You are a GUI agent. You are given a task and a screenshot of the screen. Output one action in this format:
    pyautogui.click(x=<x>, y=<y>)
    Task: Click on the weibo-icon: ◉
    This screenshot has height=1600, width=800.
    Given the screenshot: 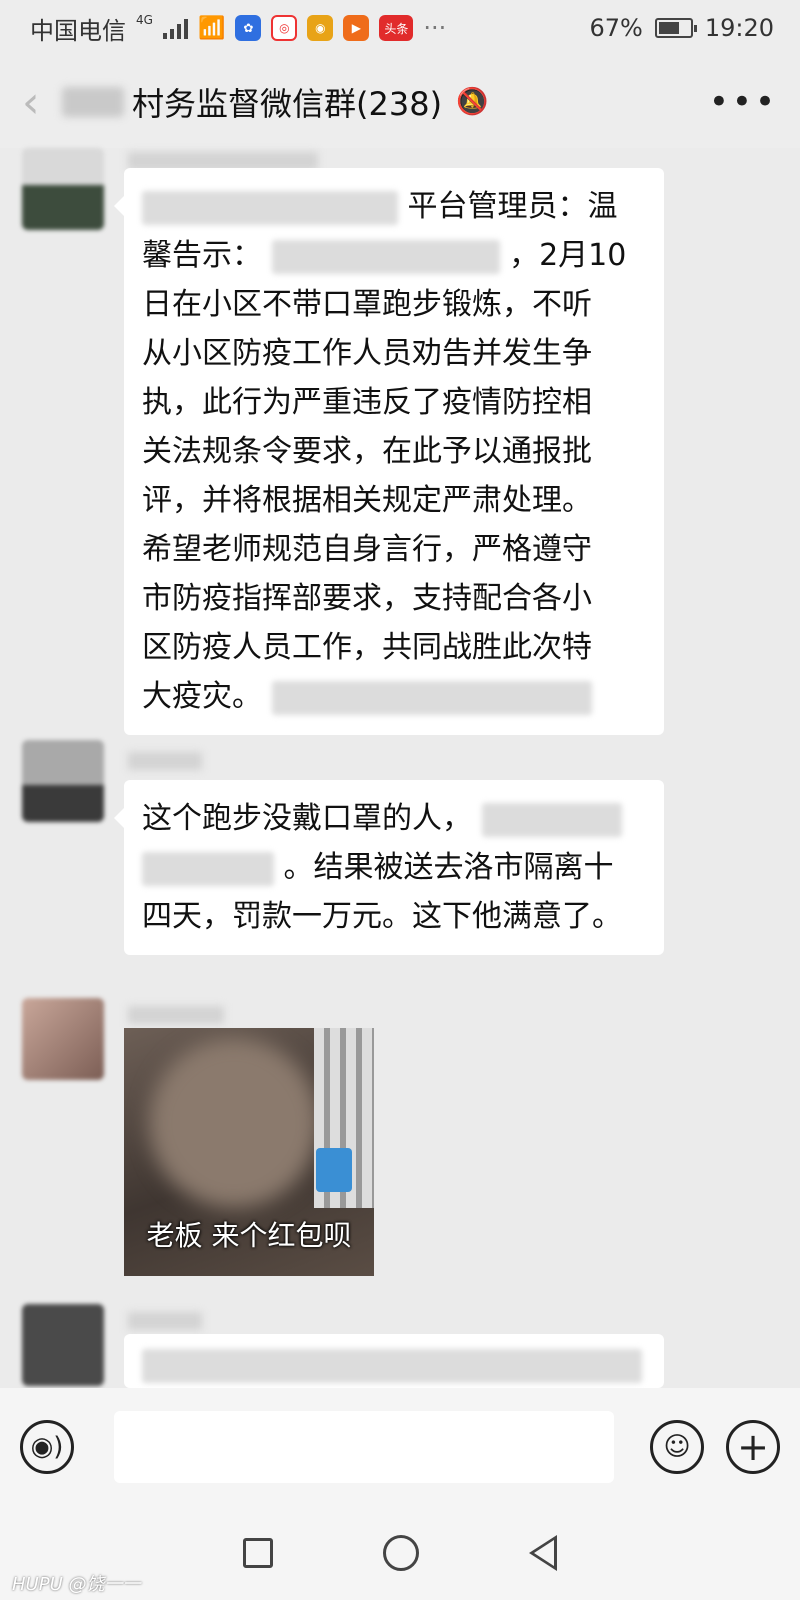 What is the action you would take?
    pyautogui.click(x=320, y=28)
    